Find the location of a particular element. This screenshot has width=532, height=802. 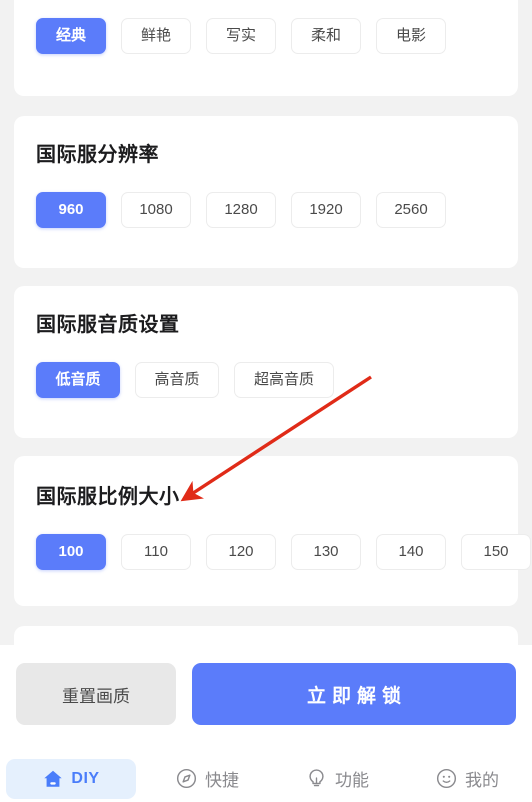

chip-scale-size-3: 130 is located at coordinates (326, 552).